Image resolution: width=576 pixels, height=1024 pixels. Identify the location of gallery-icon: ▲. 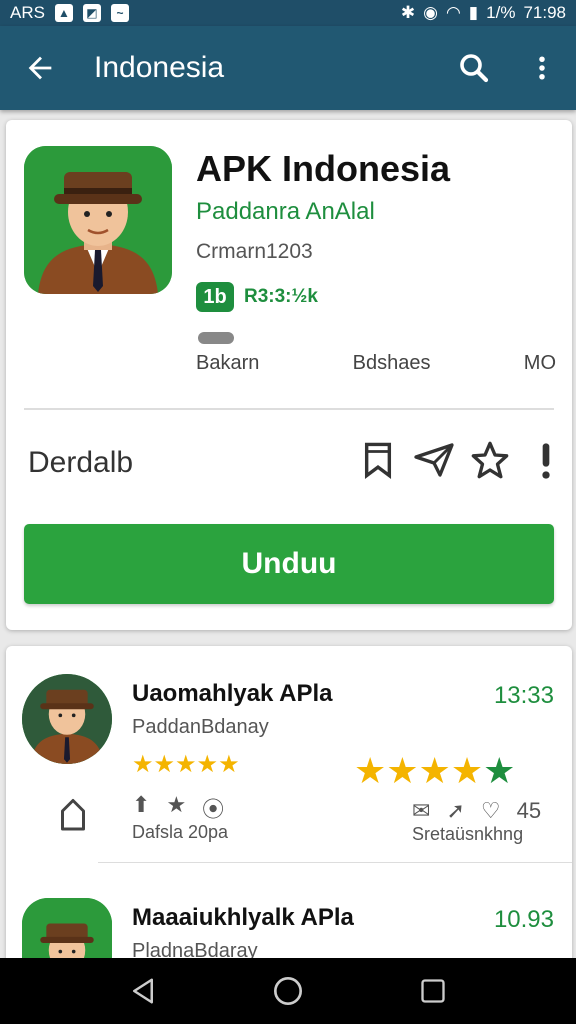
(63, 13).